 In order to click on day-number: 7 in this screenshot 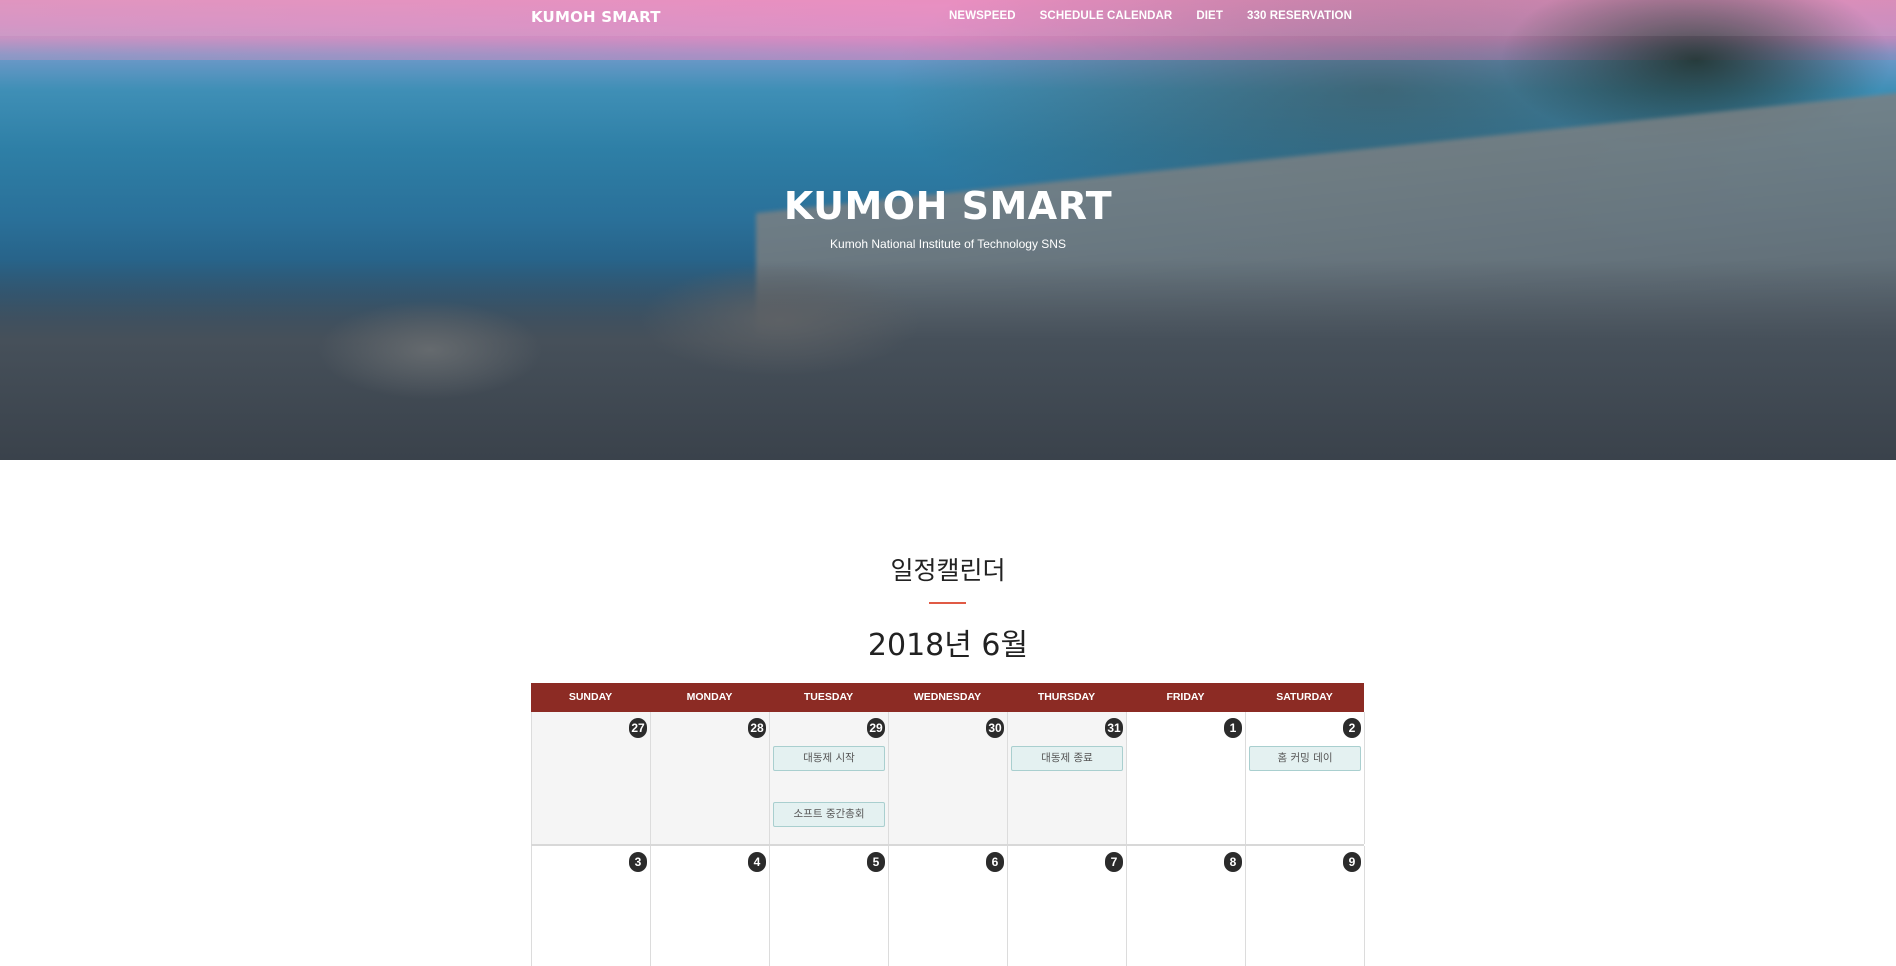, I will do `click(1114, 862)`.